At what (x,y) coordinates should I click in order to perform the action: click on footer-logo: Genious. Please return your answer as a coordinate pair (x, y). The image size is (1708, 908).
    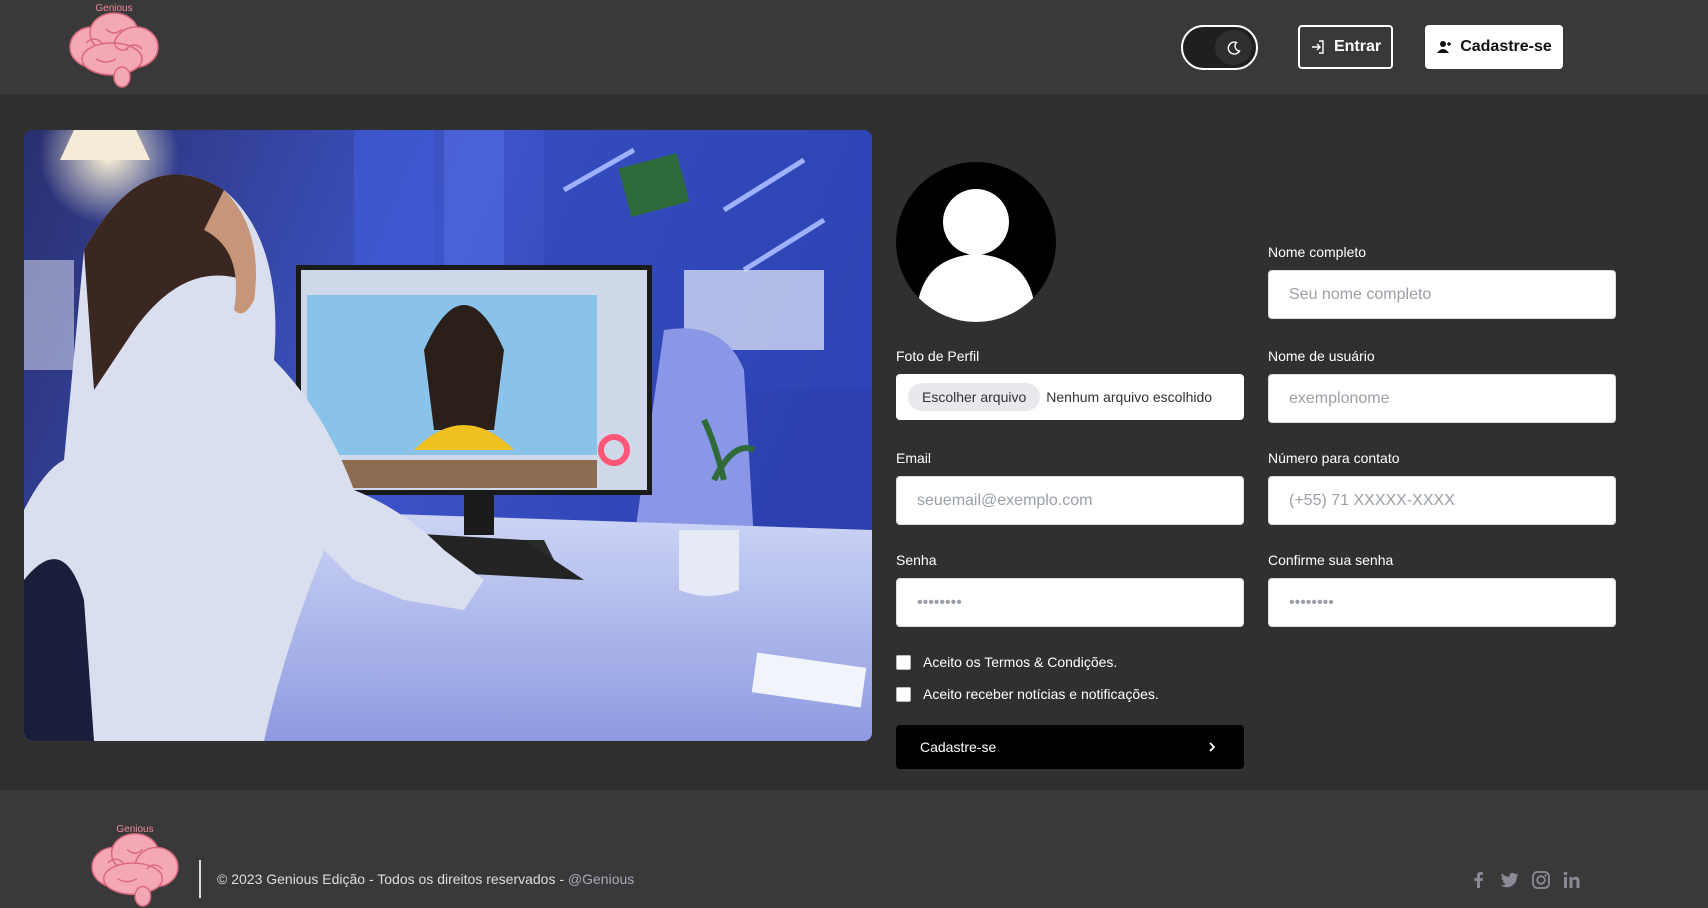
    Looking at the image, I should click on (135, 866).